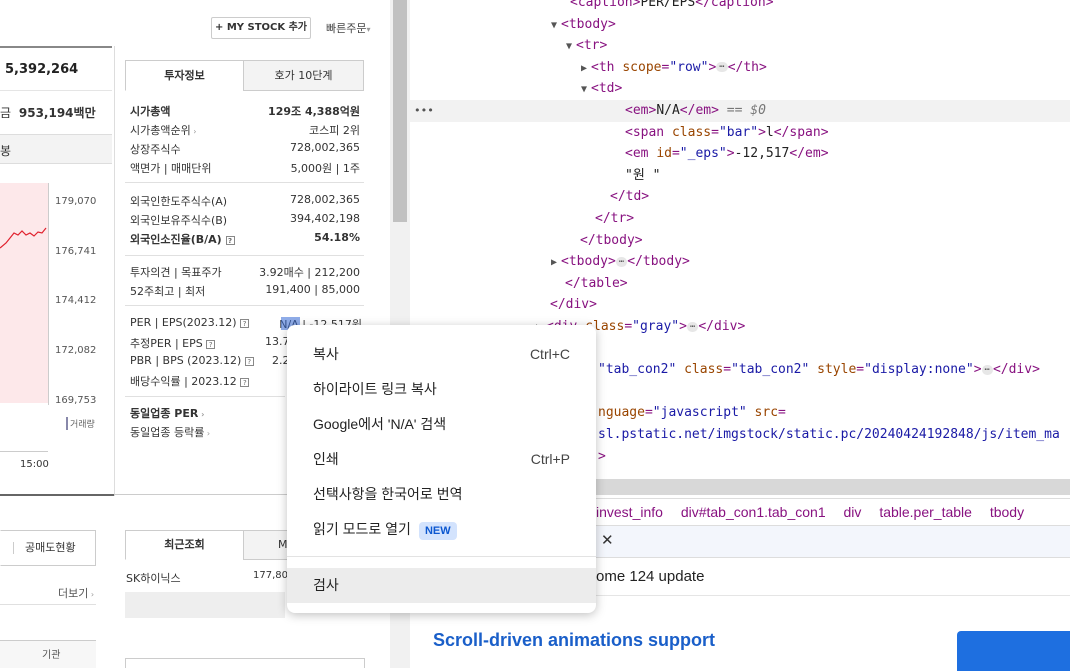 This screenshot has width=1070, height=671. What do you see at coordinates (747, 67) in the screenshot?
I see `dom-token: </th>` at bounding box center [747, 67].